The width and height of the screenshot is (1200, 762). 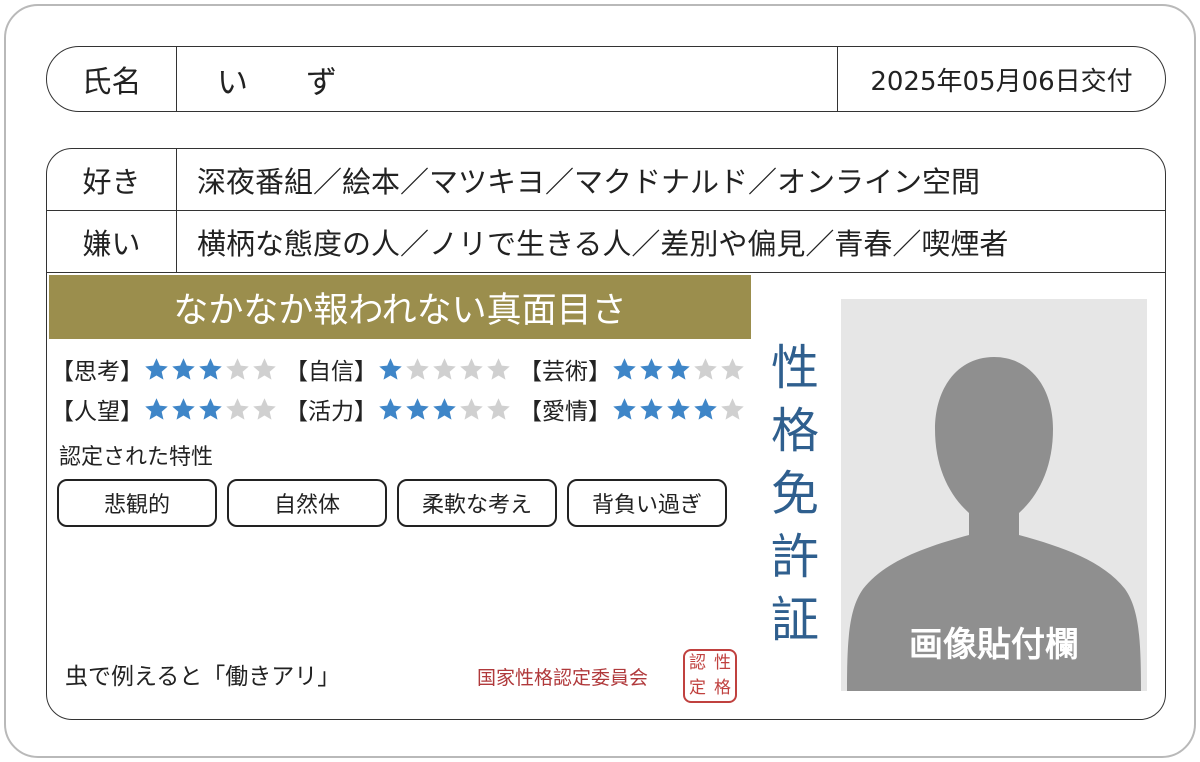 I want to click on title-char: 免, so click(x=794, y=494).